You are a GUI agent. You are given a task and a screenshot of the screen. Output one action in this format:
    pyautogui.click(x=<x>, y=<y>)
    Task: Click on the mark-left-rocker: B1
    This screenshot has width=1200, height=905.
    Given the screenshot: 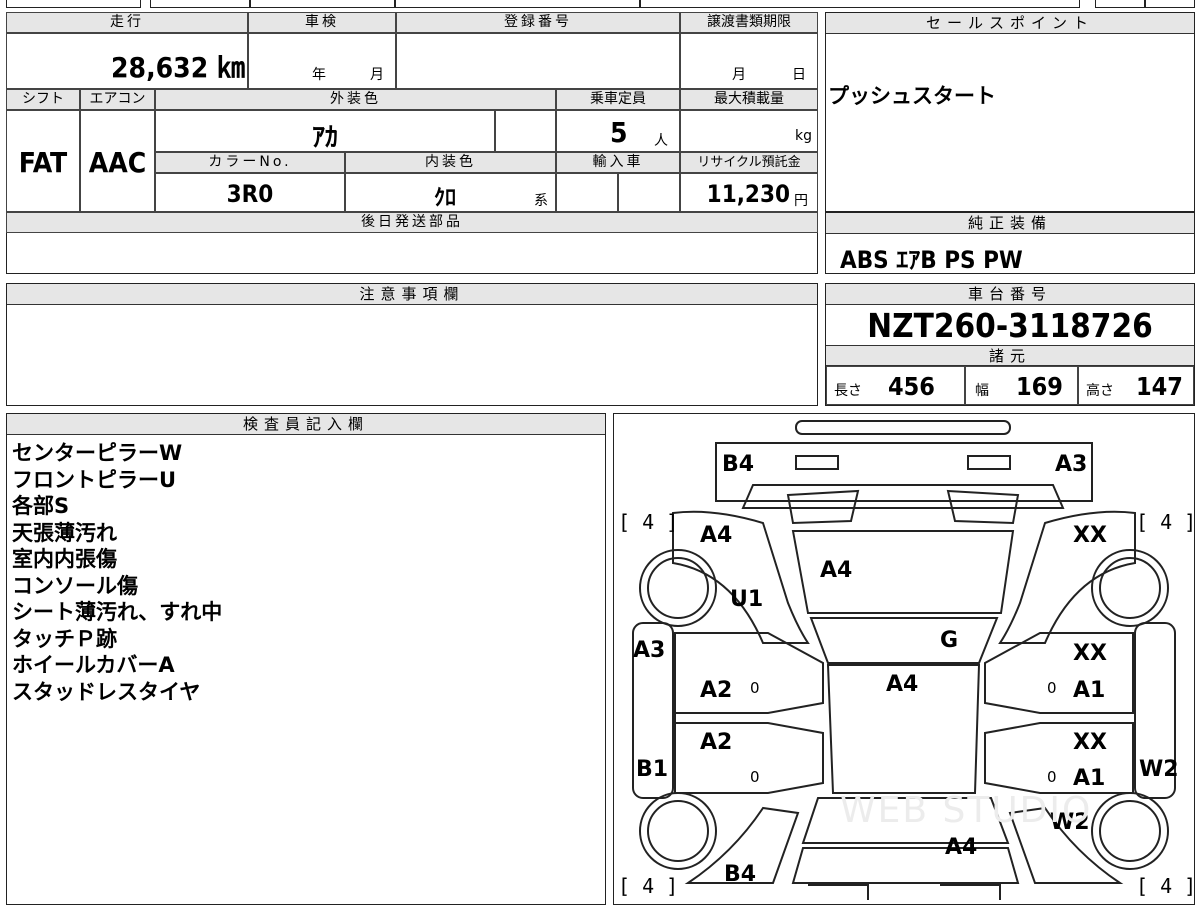 What is the action you would take?
    pyautogui.click(x=652, y=769)
    